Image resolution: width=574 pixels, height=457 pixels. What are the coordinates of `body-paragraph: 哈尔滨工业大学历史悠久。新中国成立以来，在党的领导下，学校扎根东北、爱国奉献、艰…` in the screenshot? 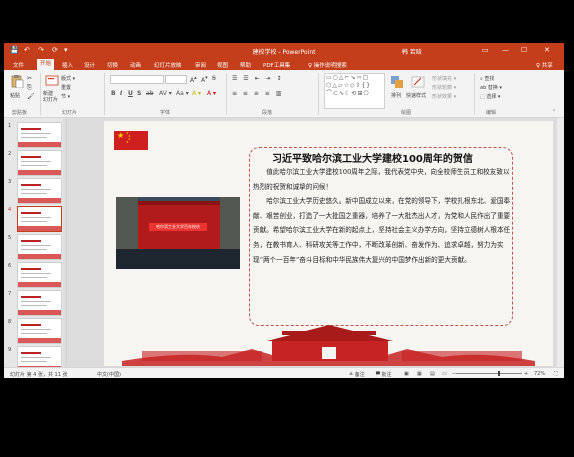 It's located at (382, 230).